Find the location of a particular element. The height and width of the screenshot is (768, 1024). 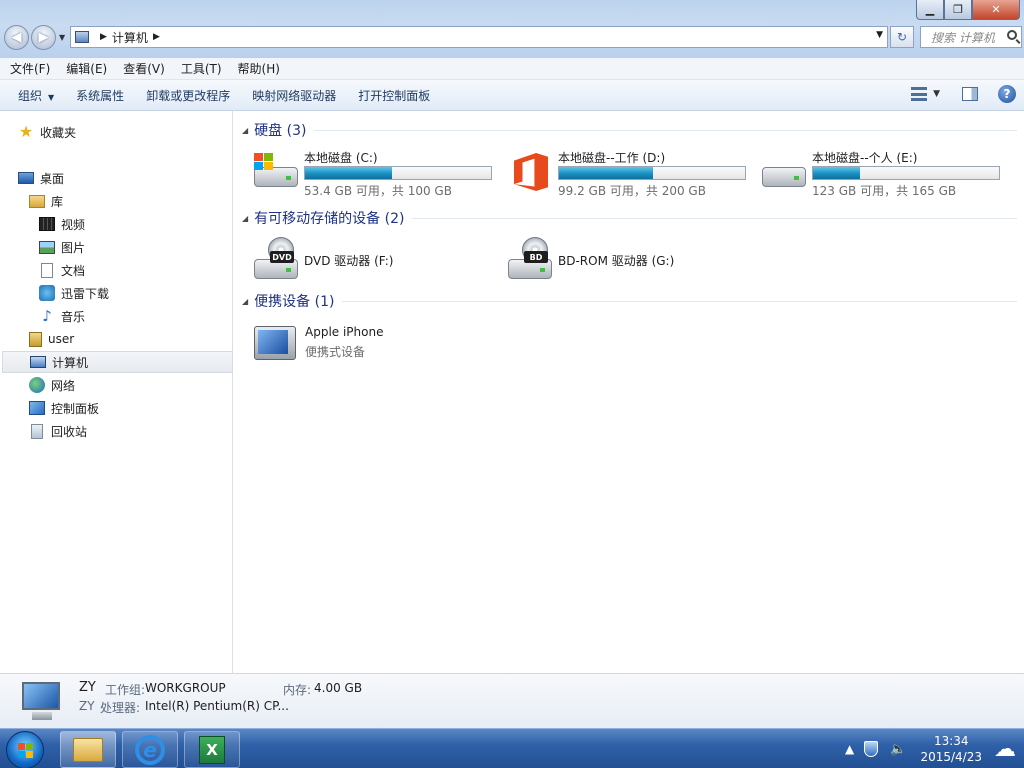

nav-favorites: ★ 收藏夹 is located at coordinates (133, 132).